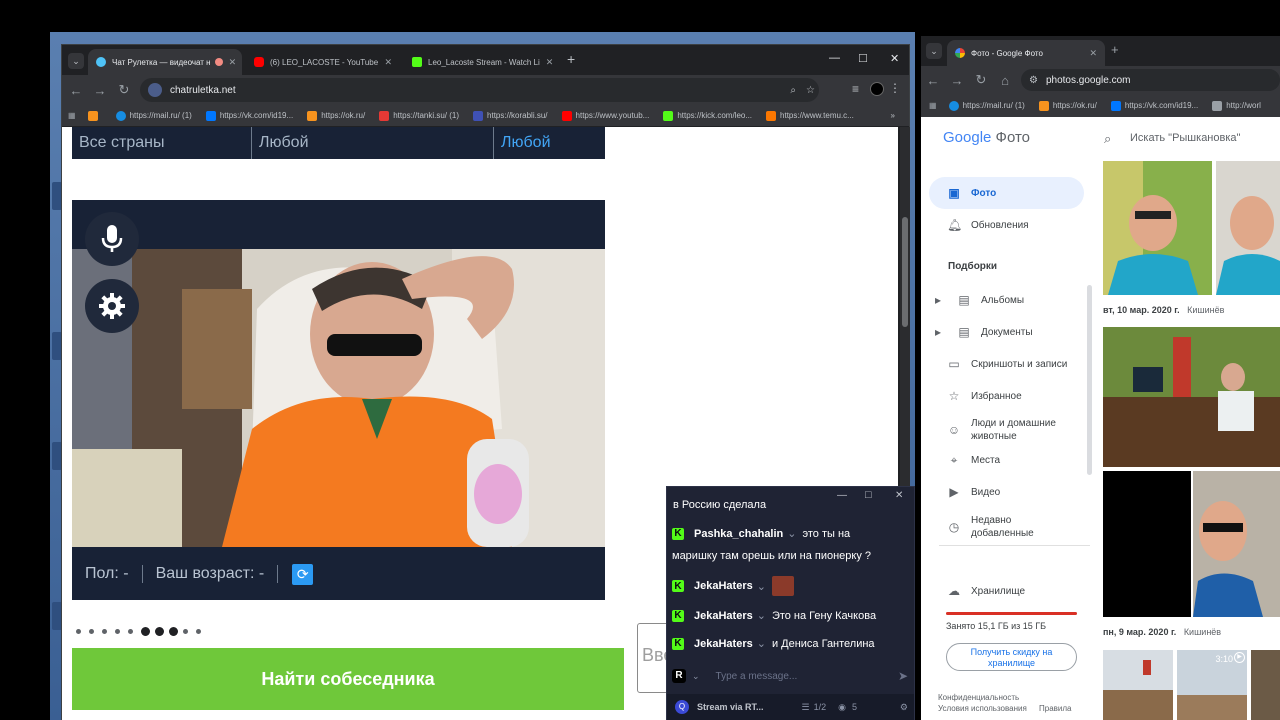 The height and width of the screenshot is (720, 1280). I want to click on bookmark-ok, so click(94, 115).